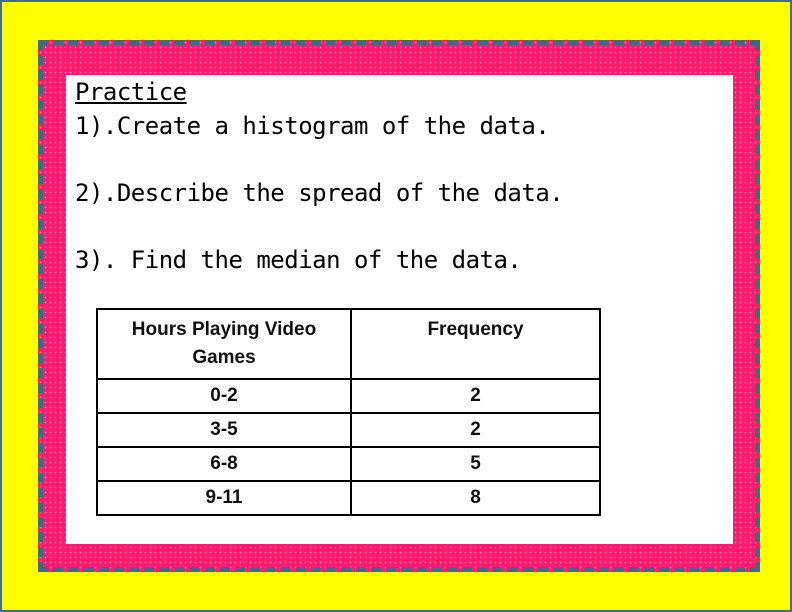 Image resolution: width=792 pixels, height=612 pixels. What do you see at coordinates (224, 464) in the screenshot?
I see `cell-hours: 6-8` at bounding box center [224, 464].